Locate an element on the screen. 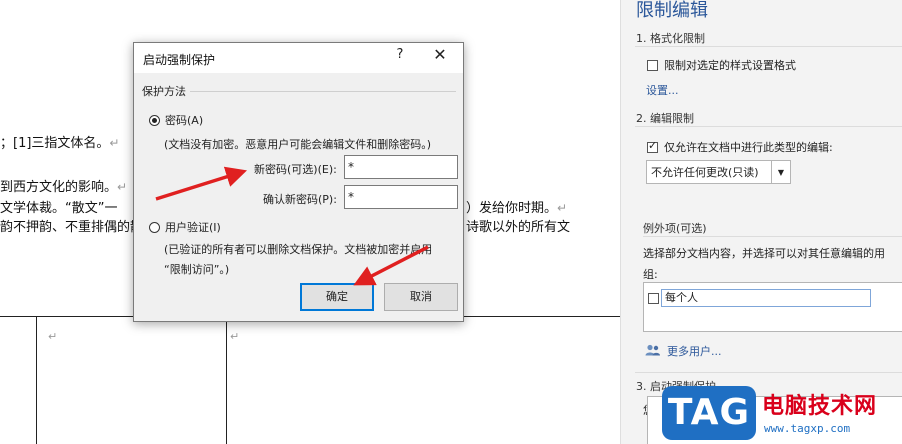 Image resolution: width=902 pixels, height=444 pixels. doc-line: 诗歌以外的所有文 is located at coordinates (518, 227).